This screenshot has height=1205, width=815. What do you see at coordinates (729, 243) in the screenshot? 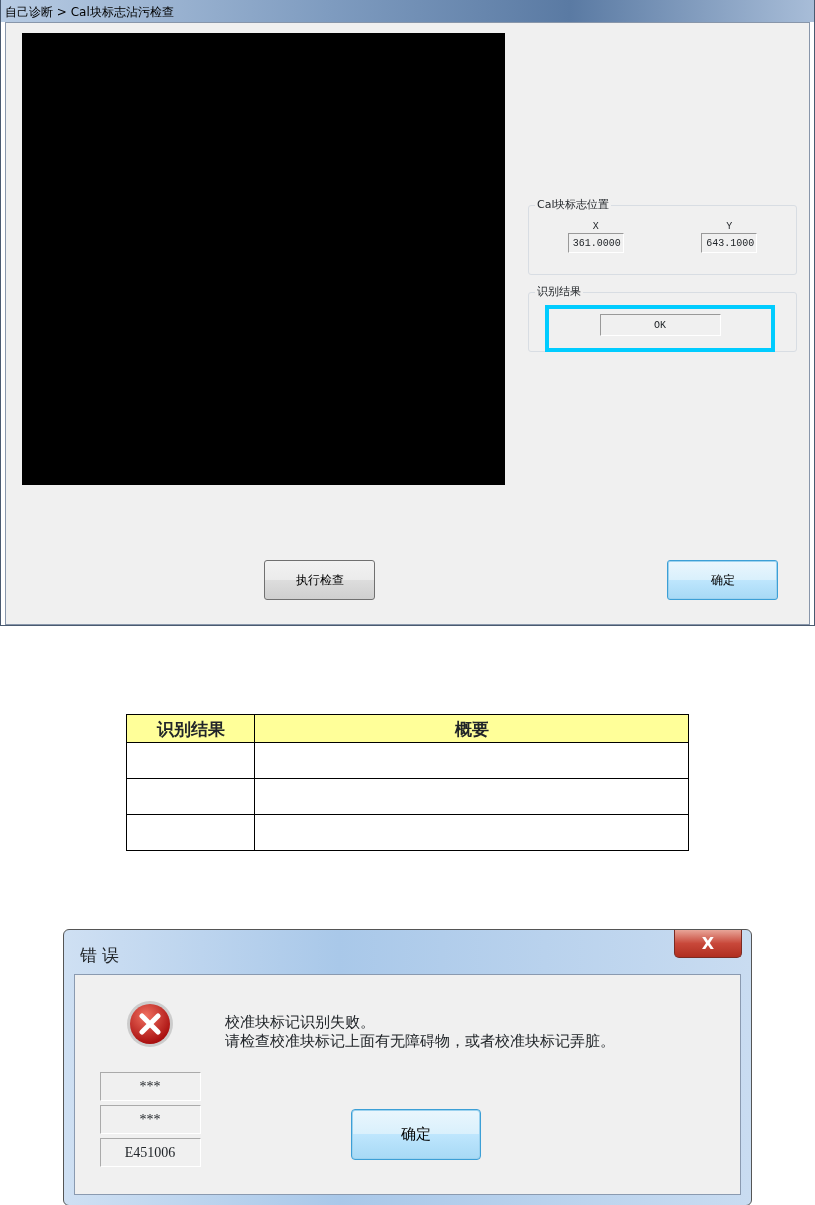
I see `coordinate-field: 643.1000` at bounding box center [729, 243].